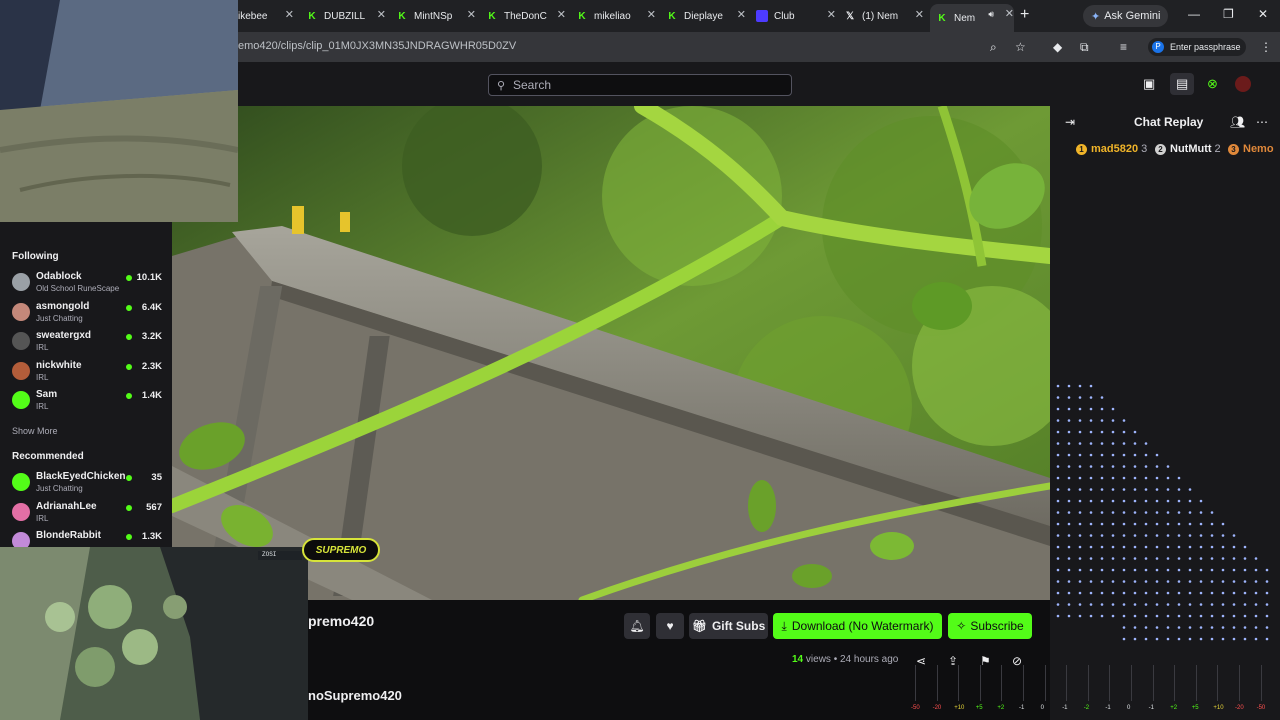  I want to click on gifter-1: 1 mad5820 3, so click(1111, 149).